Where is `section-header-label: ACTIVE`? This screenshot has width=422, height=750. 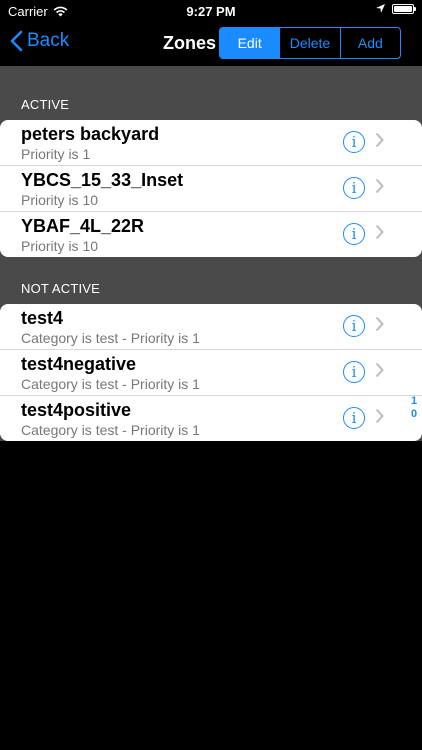
section-header-label: ACTIVE is located at coordinates (45, 104).